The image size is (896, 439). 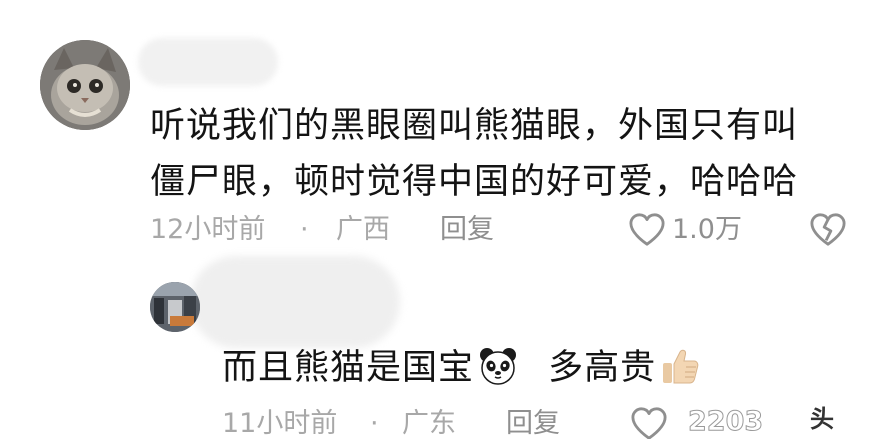 I want to click on comment-meta: 11小时前 · 广东 回复, so click(x=552, y=421).